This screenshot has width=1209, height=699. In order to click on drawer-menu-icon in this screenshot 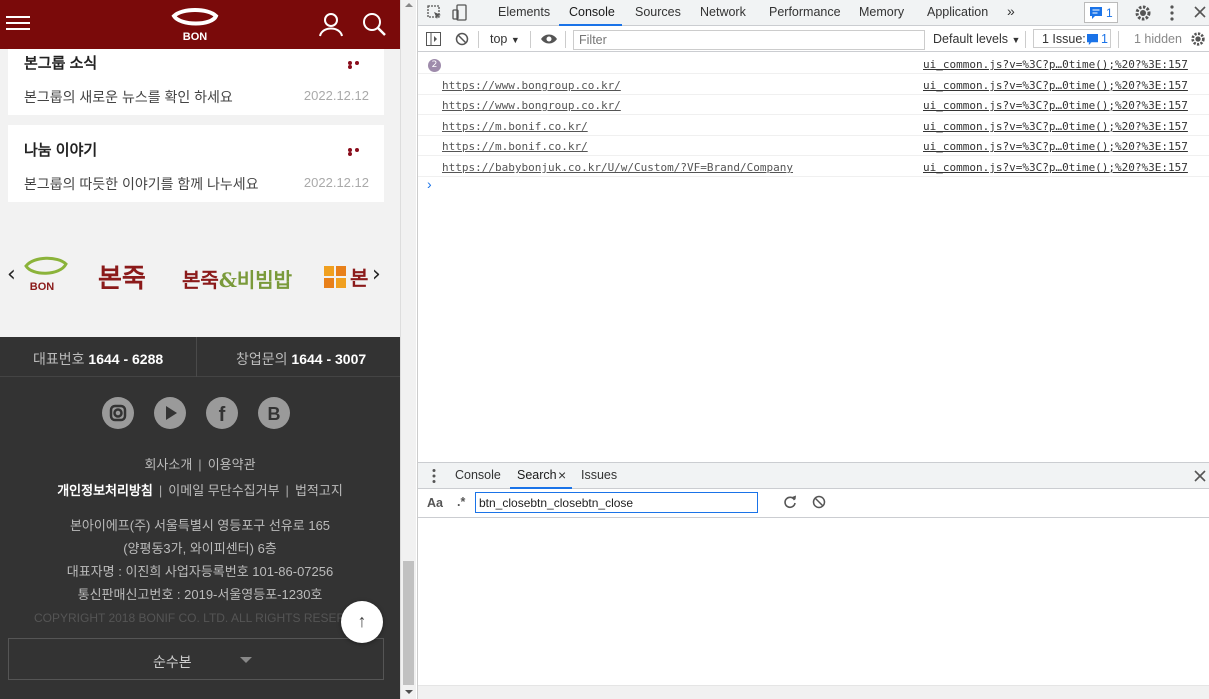, I will do `click(434, 477)`.